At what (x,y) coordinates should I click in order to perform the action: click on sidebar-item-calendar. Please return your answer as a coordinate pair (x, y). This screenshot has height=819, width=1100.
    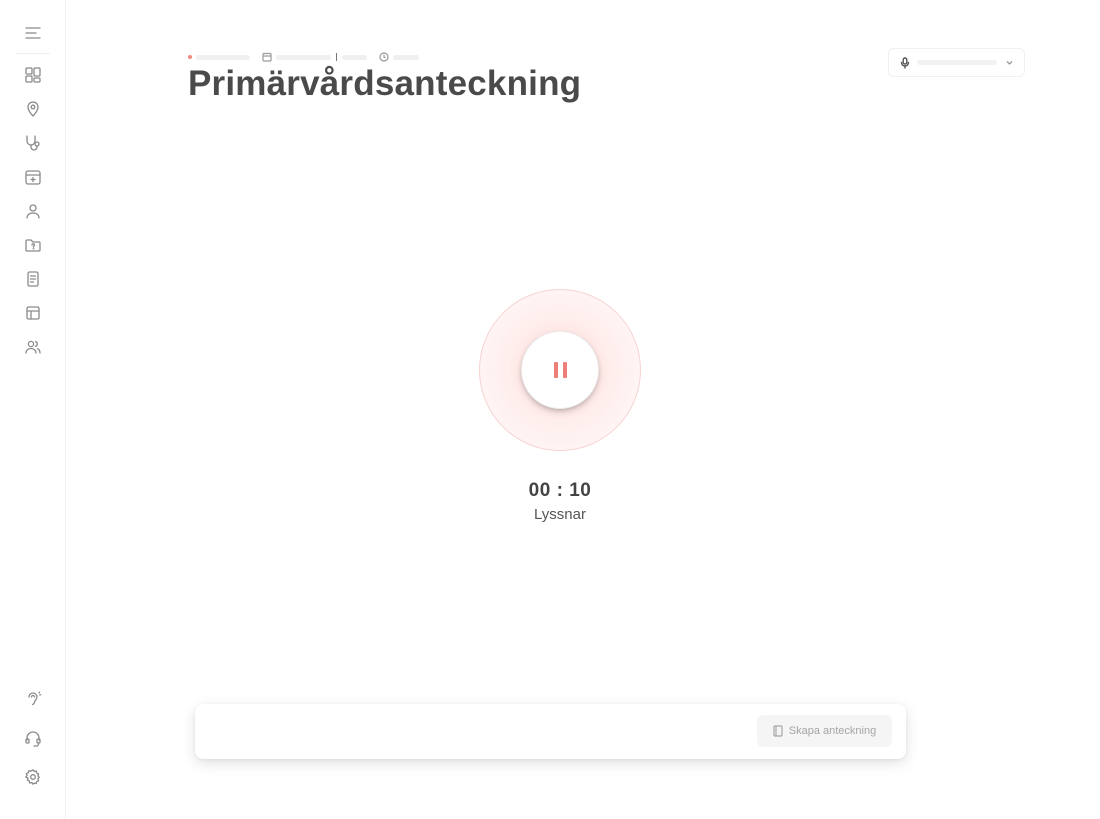
    Looking at the image, I should click on (33, 177).